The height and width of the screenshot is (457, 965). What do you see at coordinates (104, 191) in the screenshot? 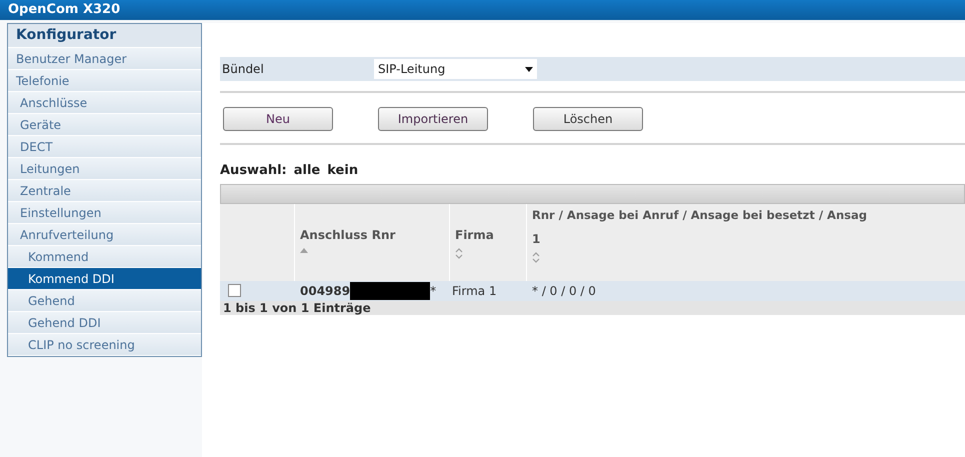
I see `sidebar-item: Zentrale` at bounding box center [104, 191].